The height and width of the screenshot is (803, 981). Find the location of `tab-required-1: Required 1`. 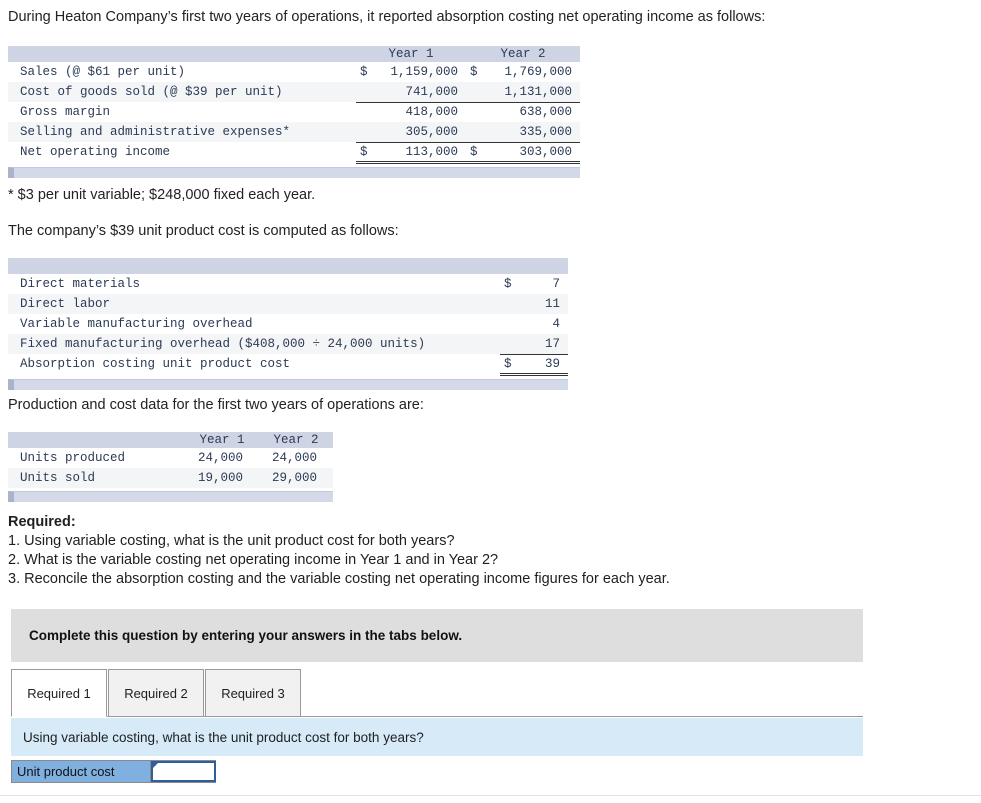

tab-required-1: Required 1 is located at coordinates (59, 693).